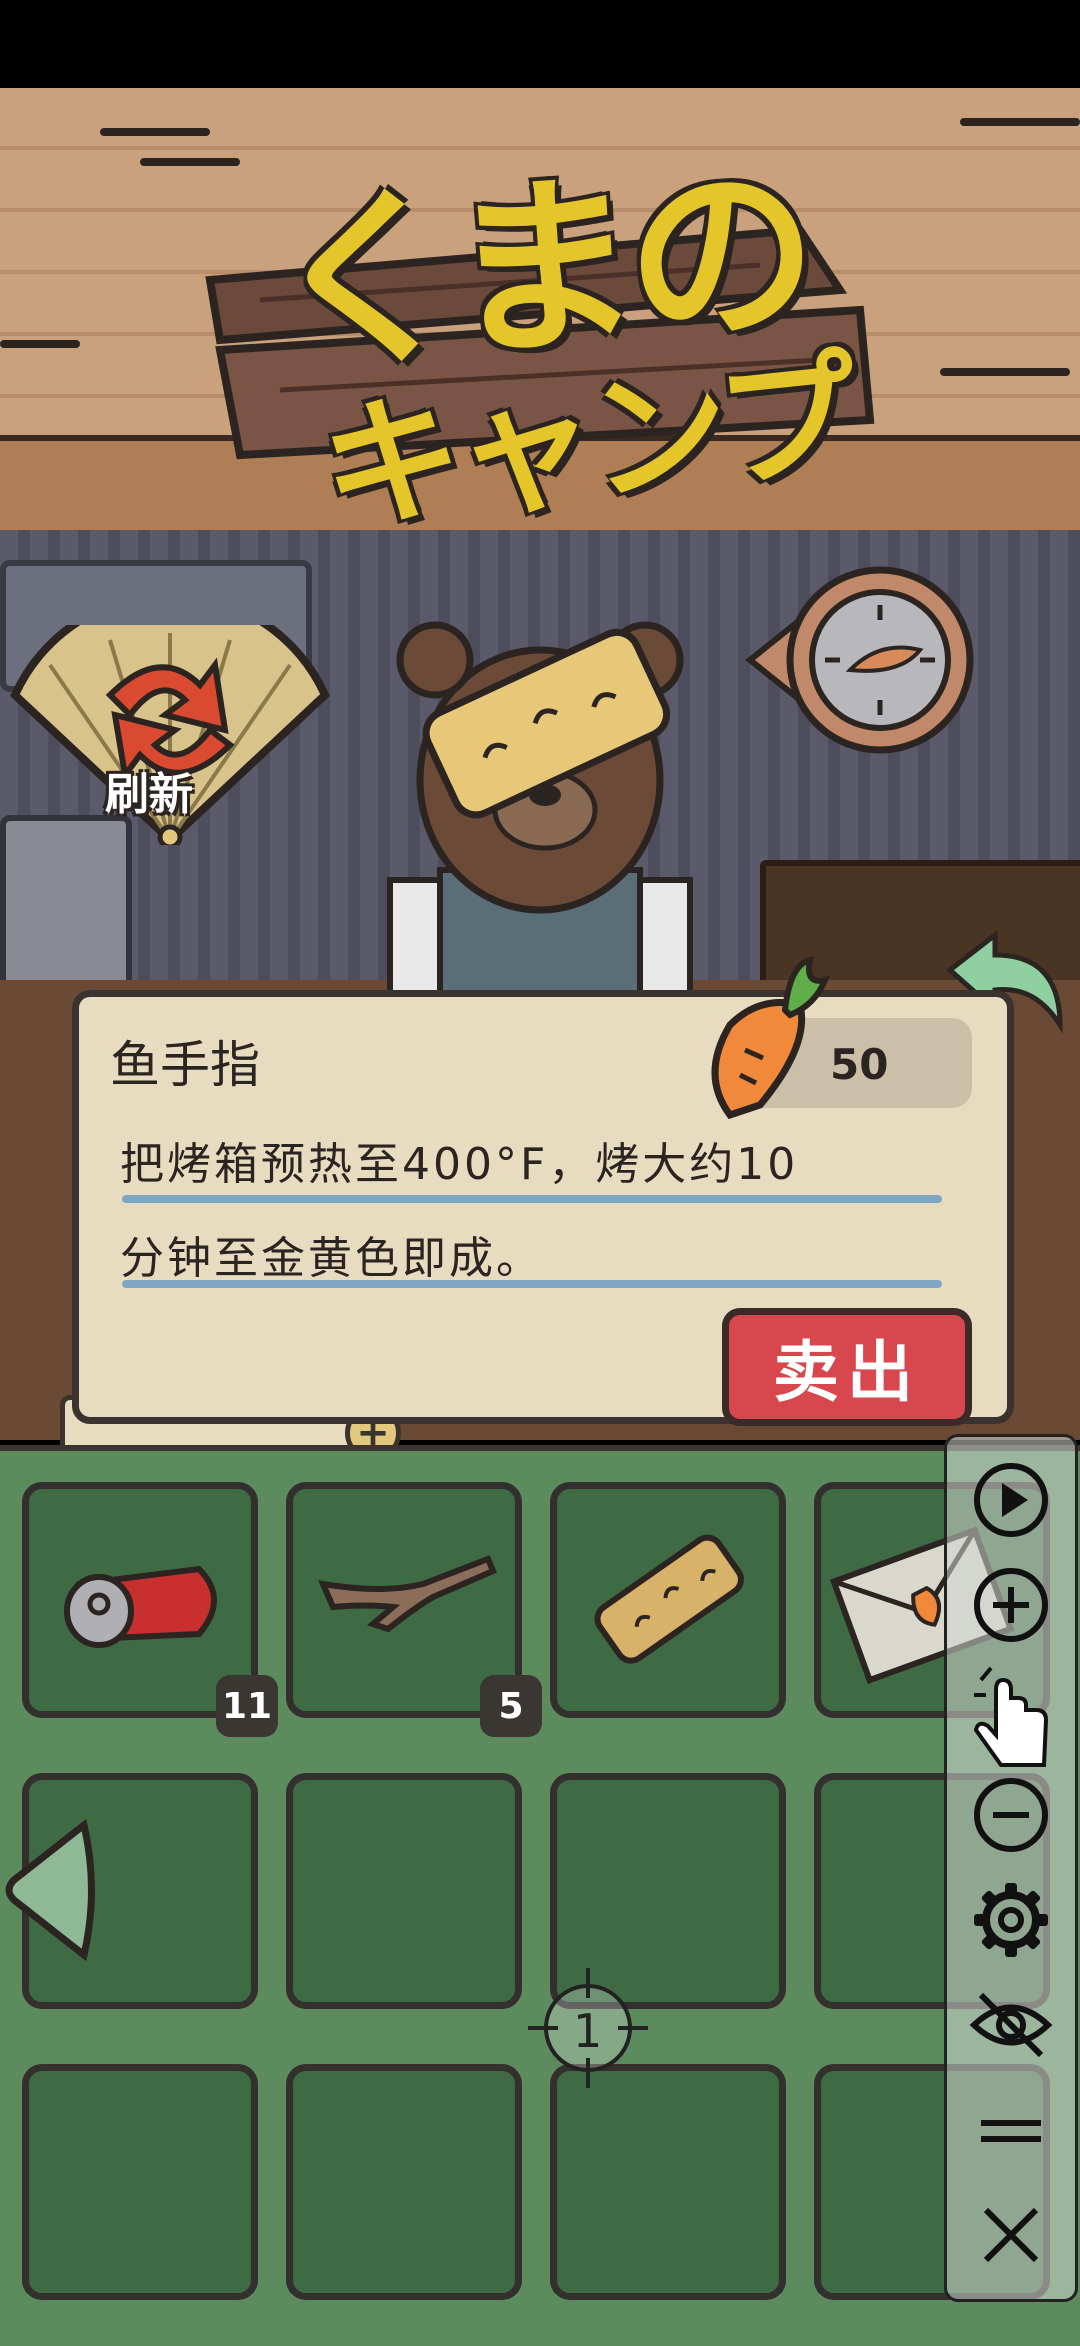 Image resolution: width=1080 pixels, height=2346 pixels. Describe the element at coordinates (588, 2031) in the screenshot. I see `crosshair-number: 1` at that location.